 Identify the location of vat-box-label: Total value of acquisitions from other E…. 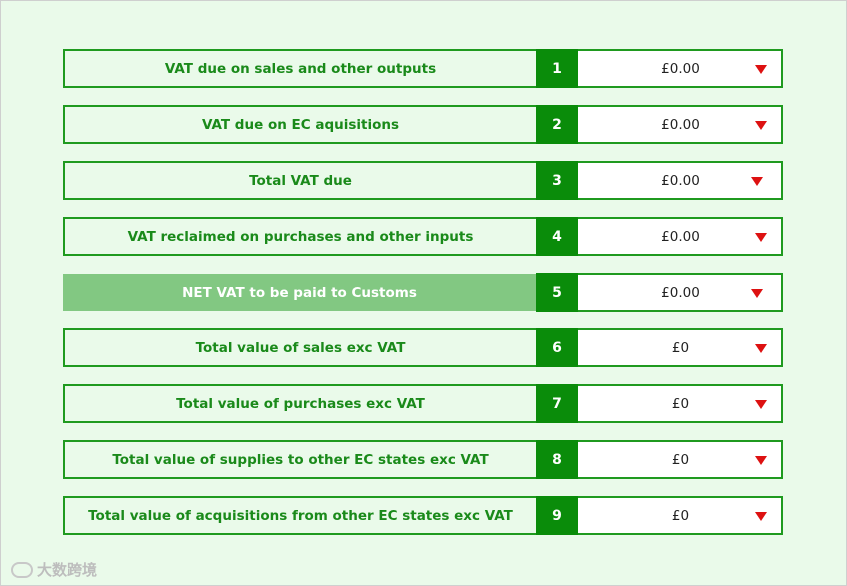
(299, 515).